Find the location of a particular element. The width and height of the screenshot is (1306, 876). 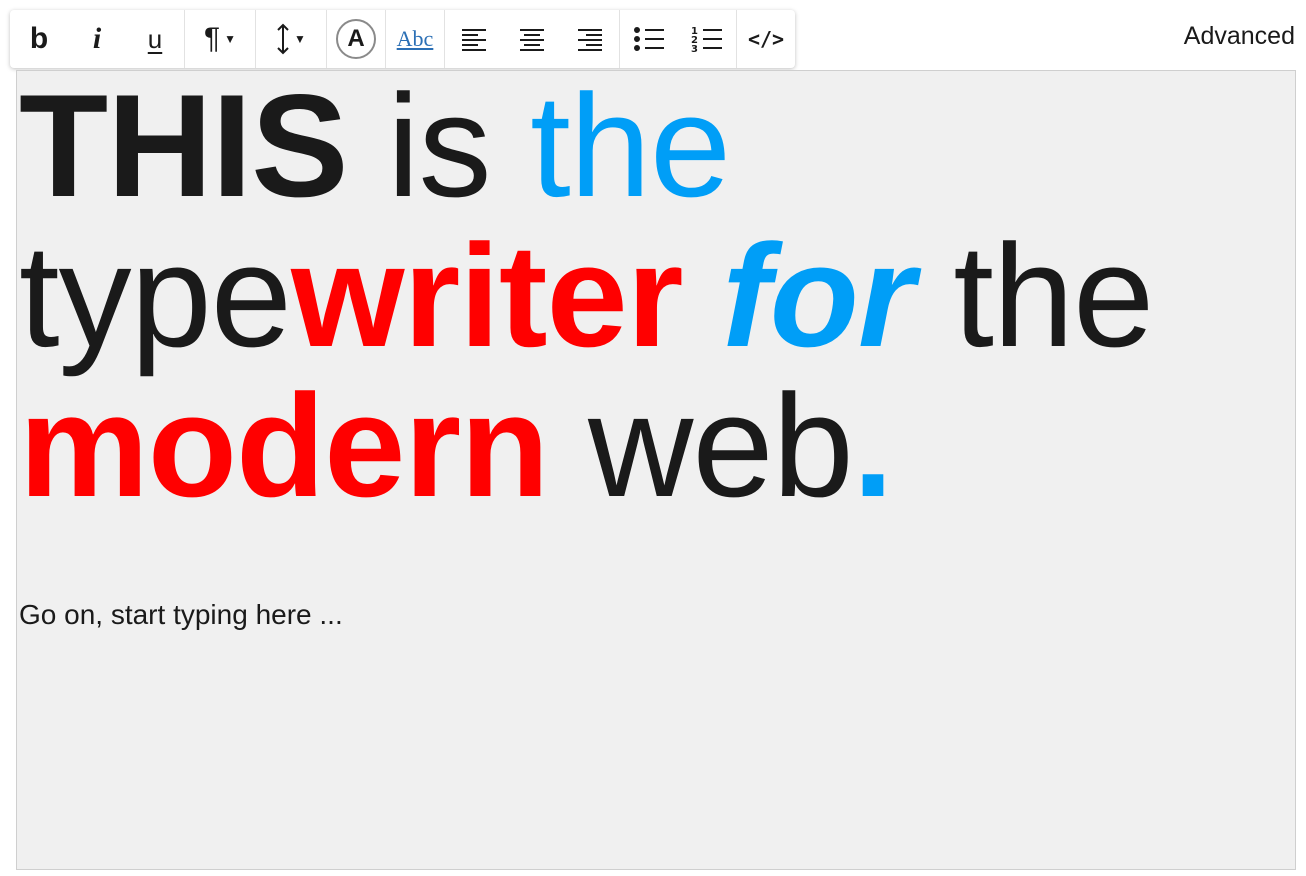

text-style-group: b i u is located at coordinates (97, 39).